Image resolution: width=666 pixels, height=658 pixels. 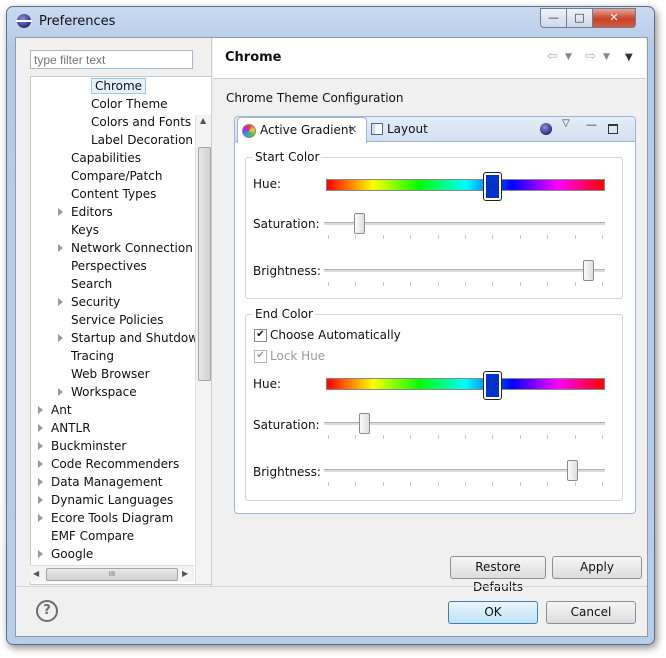 I want to click on scroll-up-icon: ▲, so click(x=203, y=120).